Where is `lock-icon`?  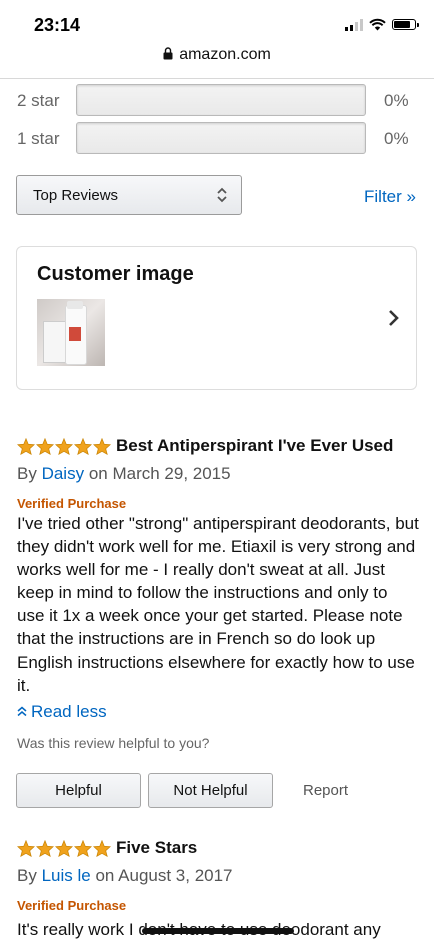 lock-icon is located at coordinates (168, 53).